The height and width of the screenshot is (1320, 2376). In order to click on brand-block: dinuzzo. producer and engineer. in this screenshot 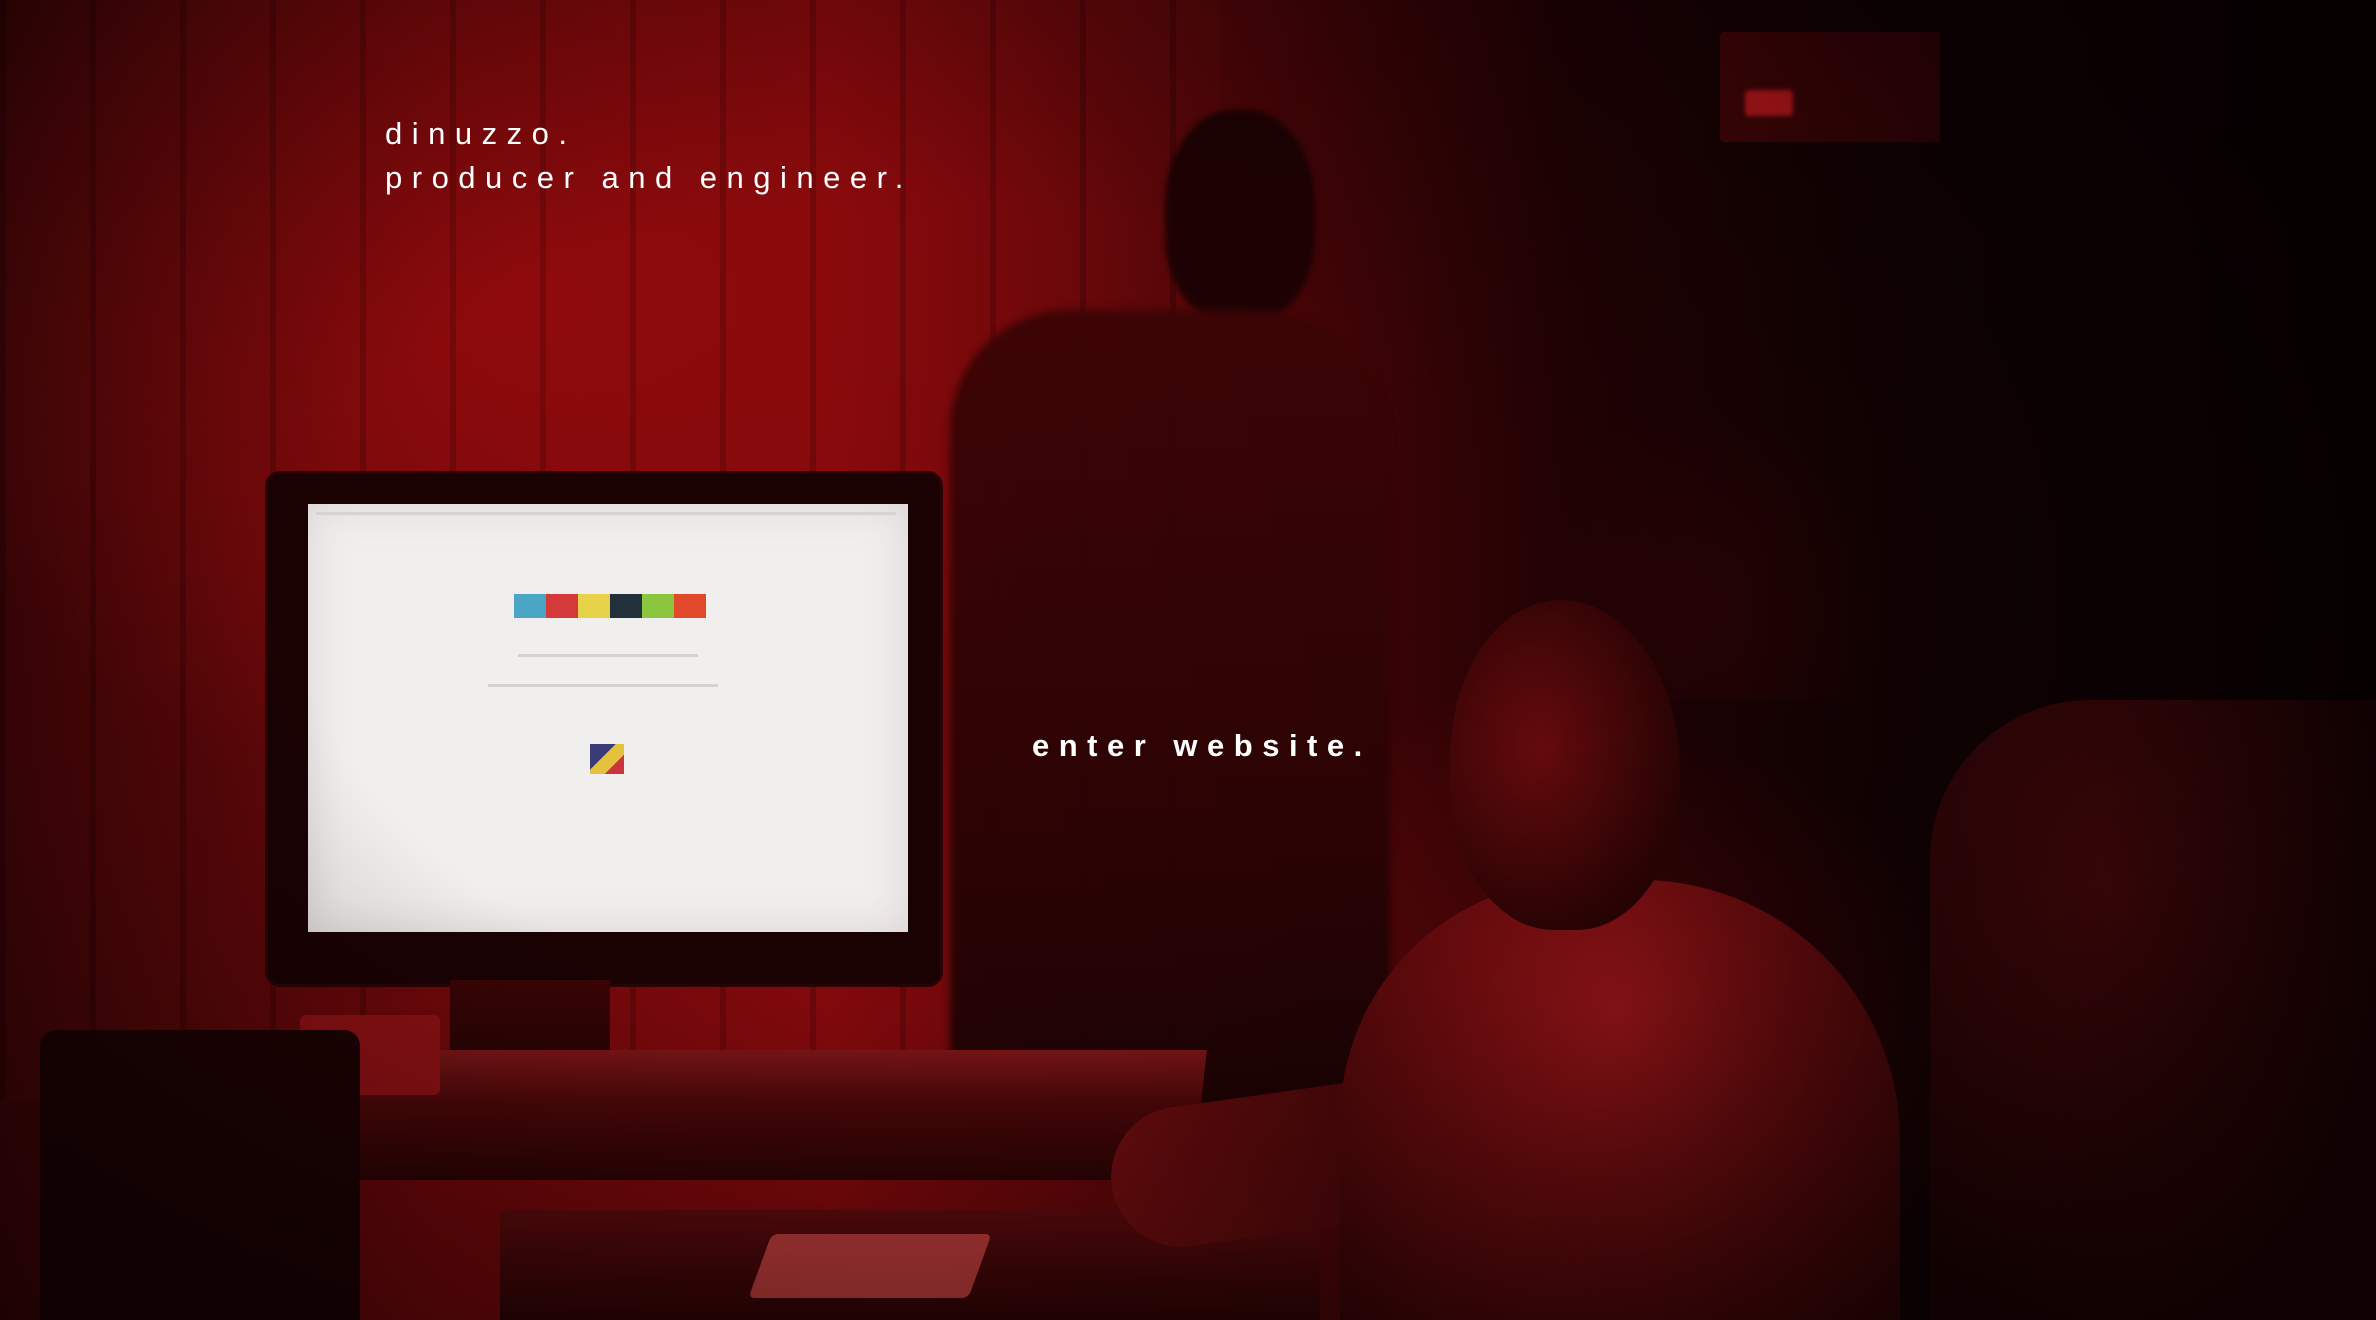, I will do `click(649, 156)`.